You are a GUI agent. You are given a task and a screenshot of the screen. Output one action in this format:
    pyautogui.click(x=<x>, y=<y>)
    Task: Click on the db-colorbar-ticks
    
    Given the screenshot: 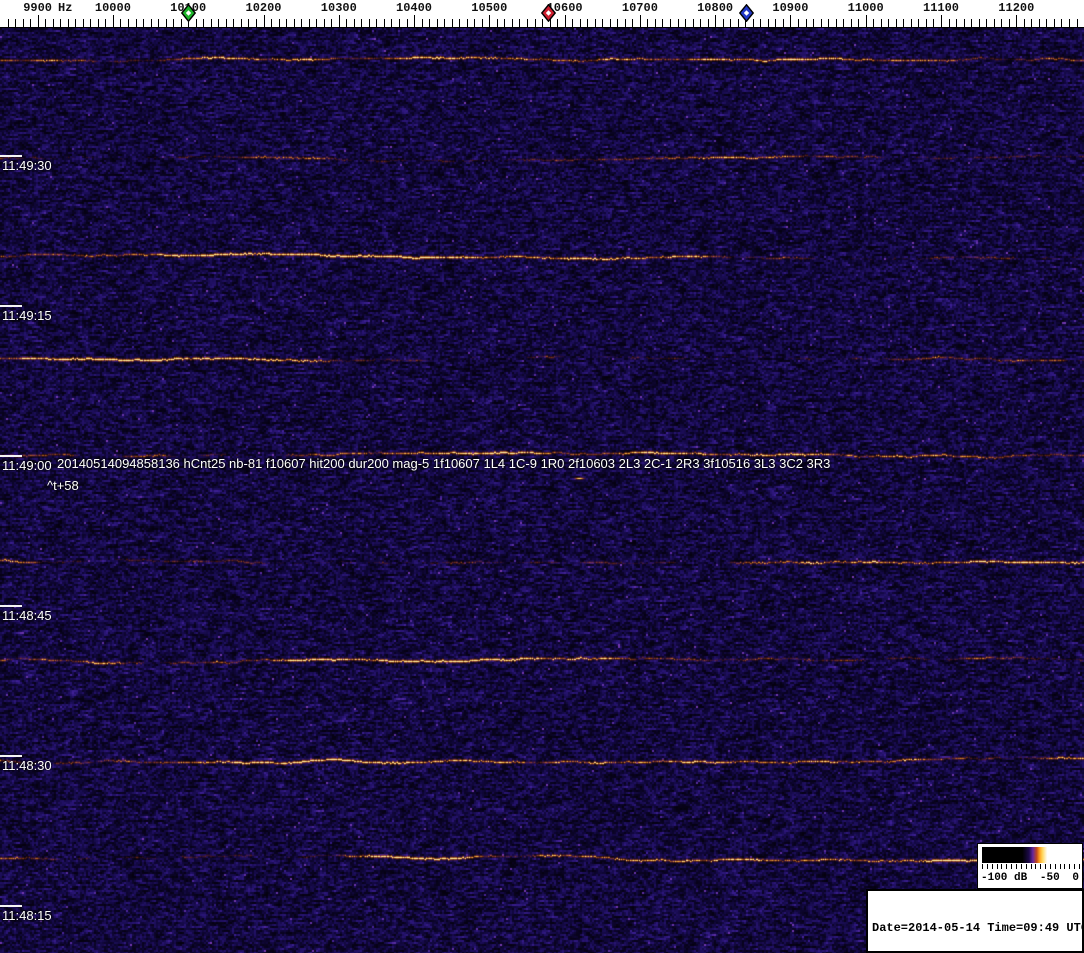 What is the action you would take?
    pyautogui.click(x=1031, y=867)
    